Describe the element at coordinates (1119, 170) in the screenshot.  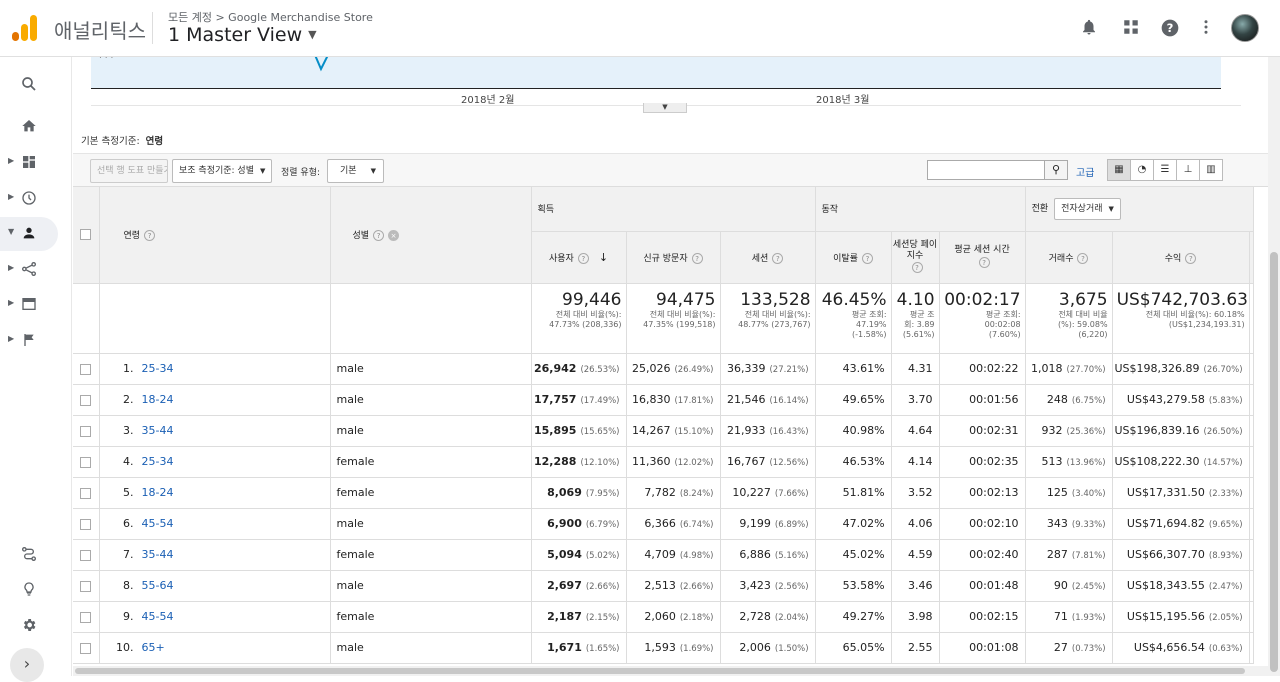
I see `table-view-icon: ▦` at that location.